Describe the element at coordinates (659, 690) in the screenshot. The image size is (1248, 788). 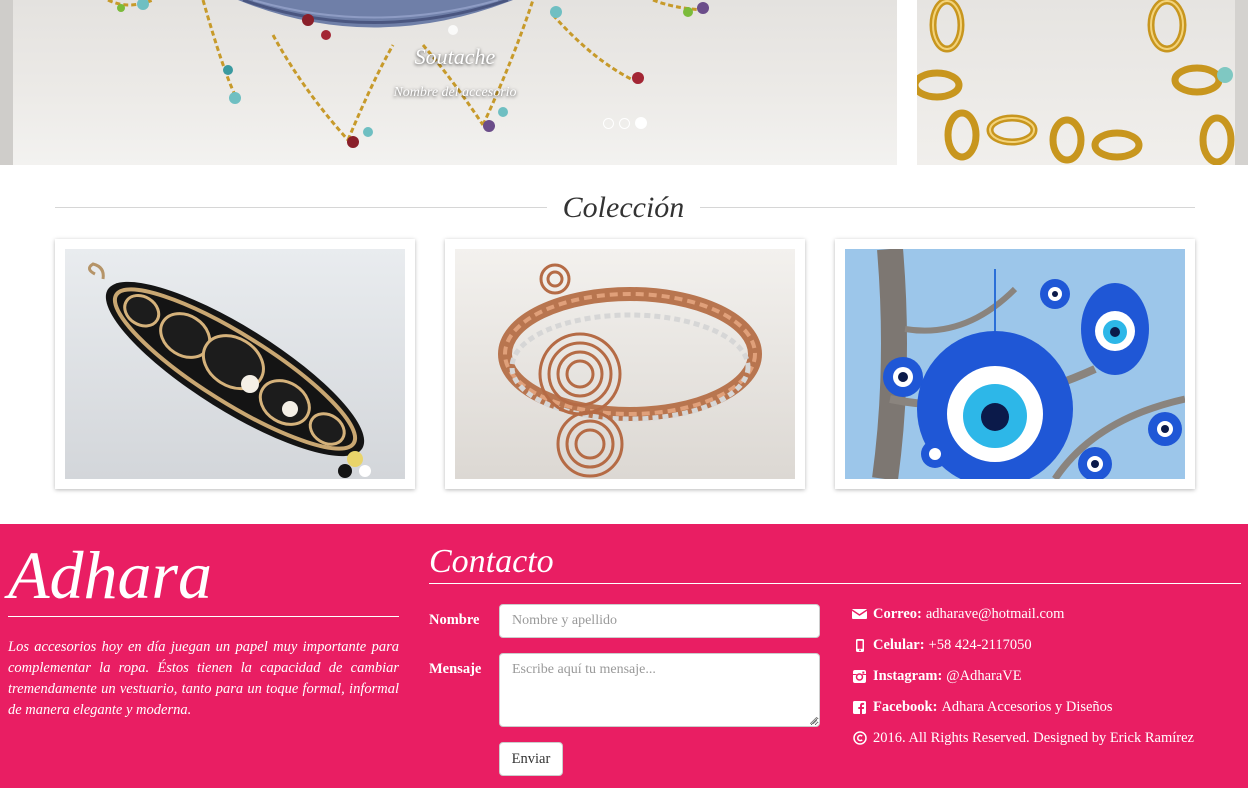
I see `message-textarea` at that location.